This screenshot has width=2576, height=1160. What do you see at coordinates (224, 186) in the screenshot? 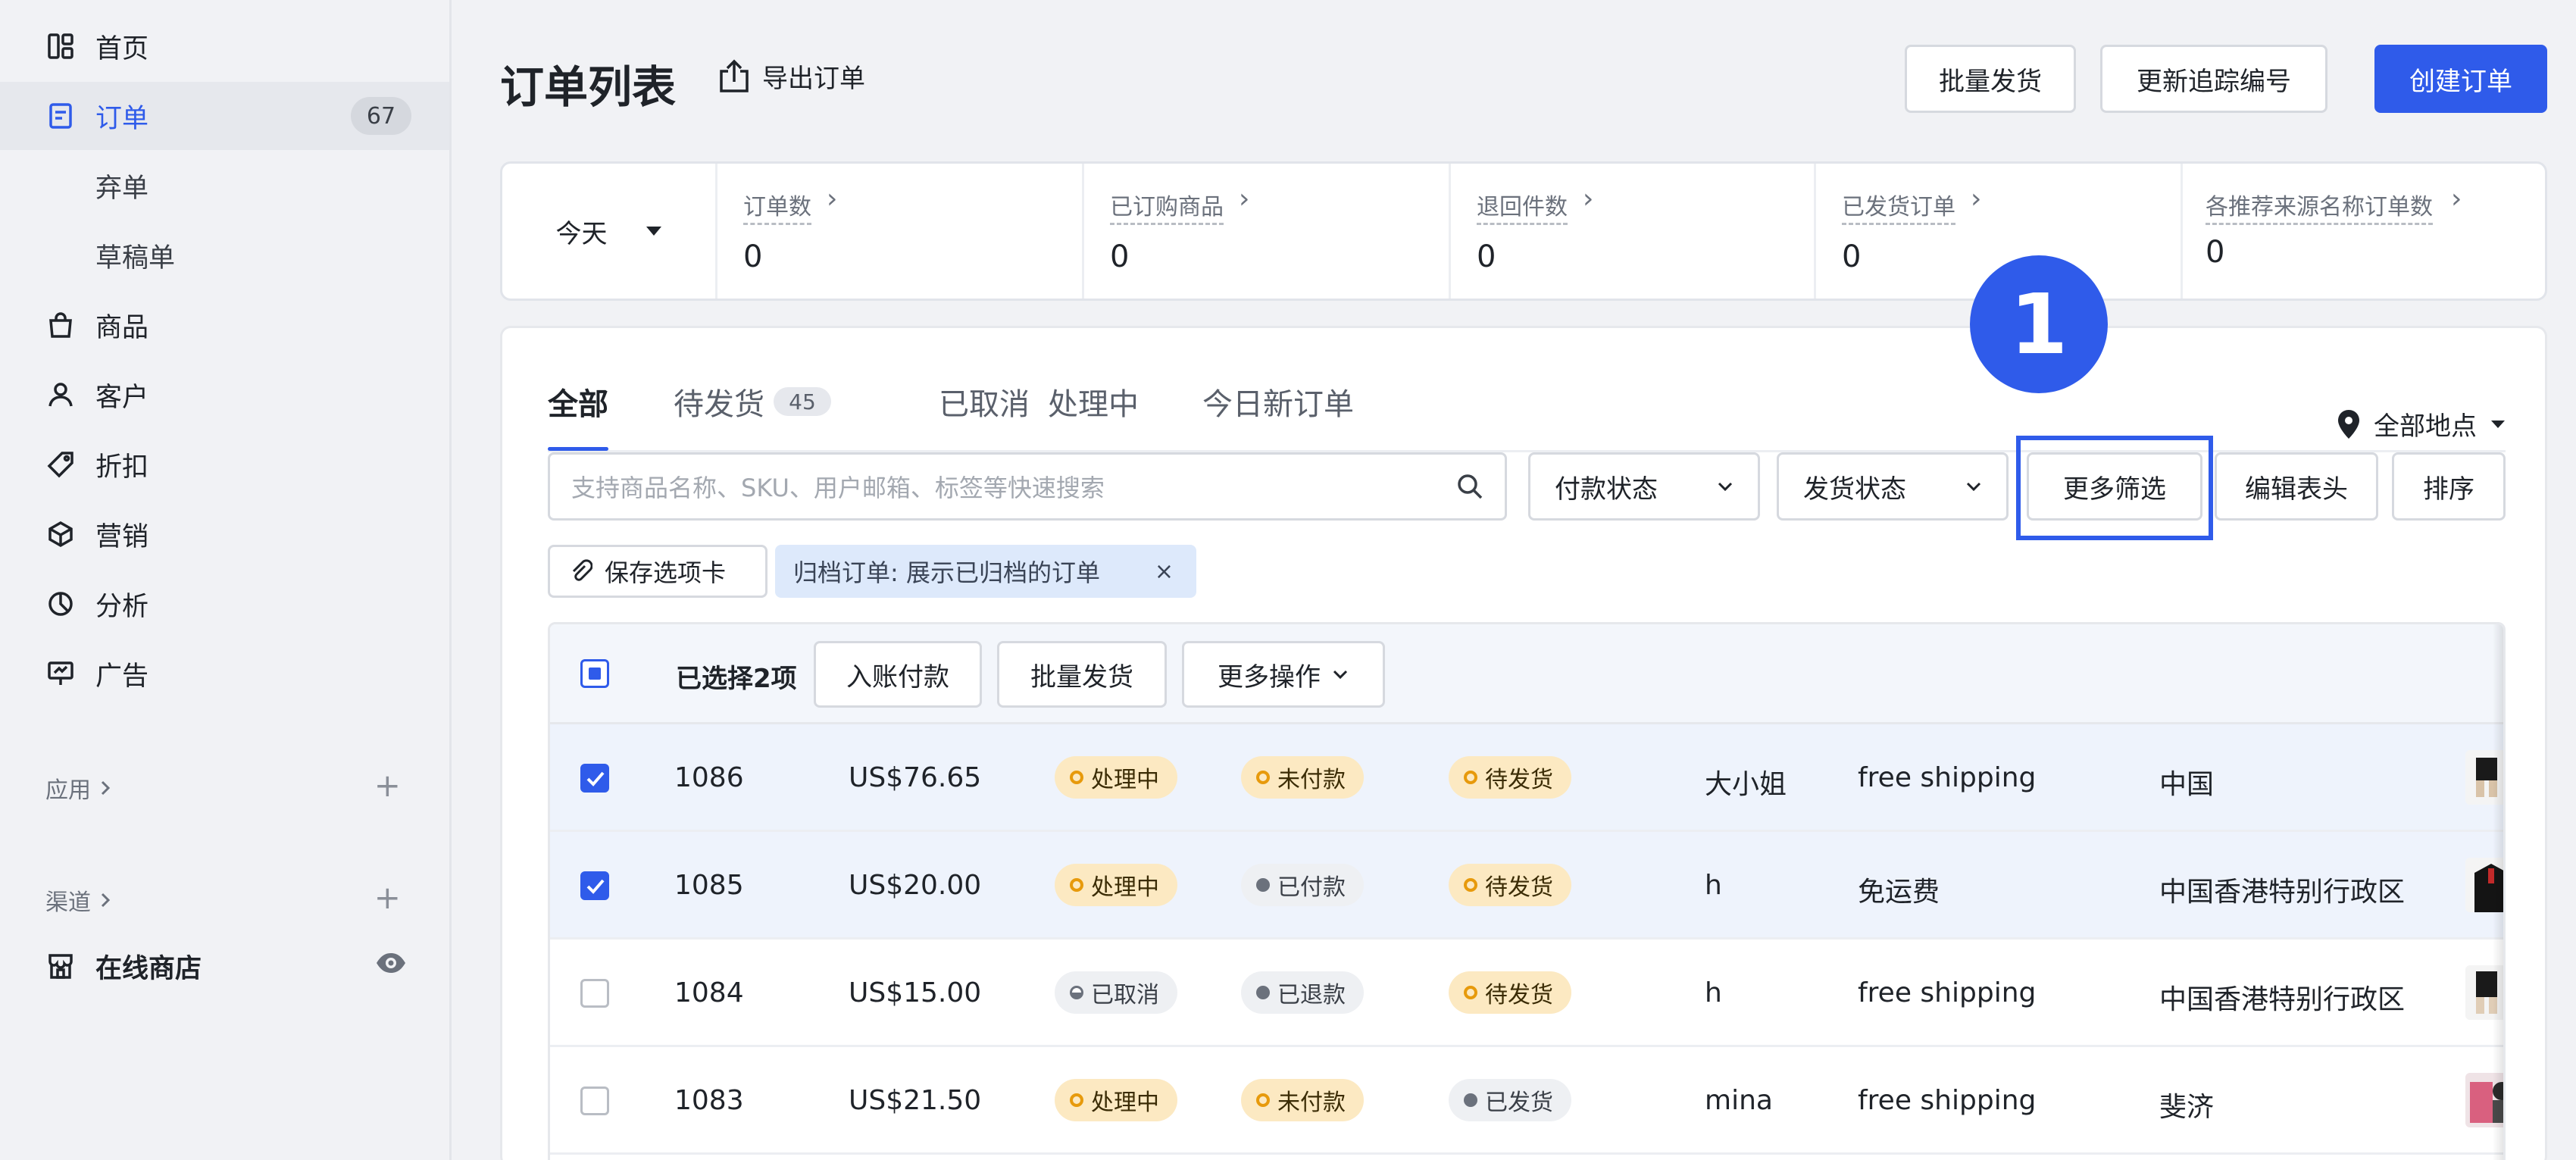
I see `sidebar-item-abandoned: 弃单` at bounding box center [224, 186].